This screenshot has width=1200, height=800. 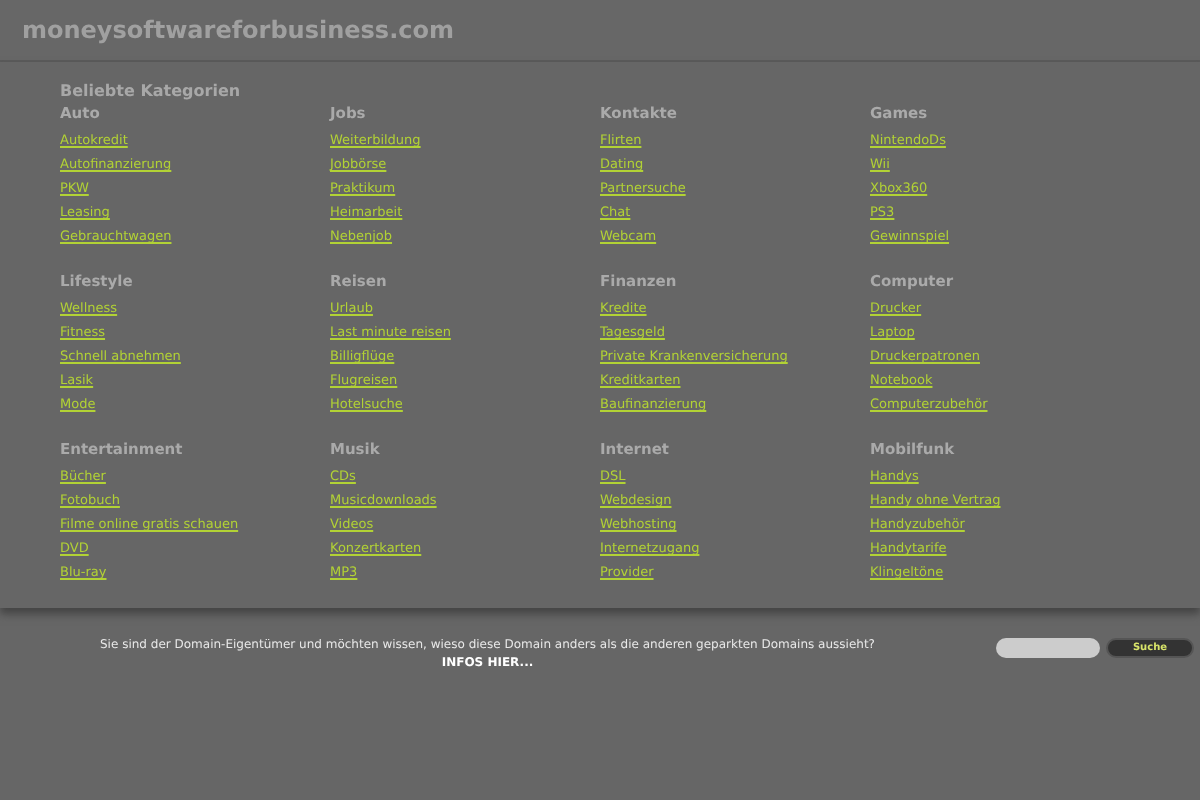 I want to click on search-field, so click(x=1048, y=648).